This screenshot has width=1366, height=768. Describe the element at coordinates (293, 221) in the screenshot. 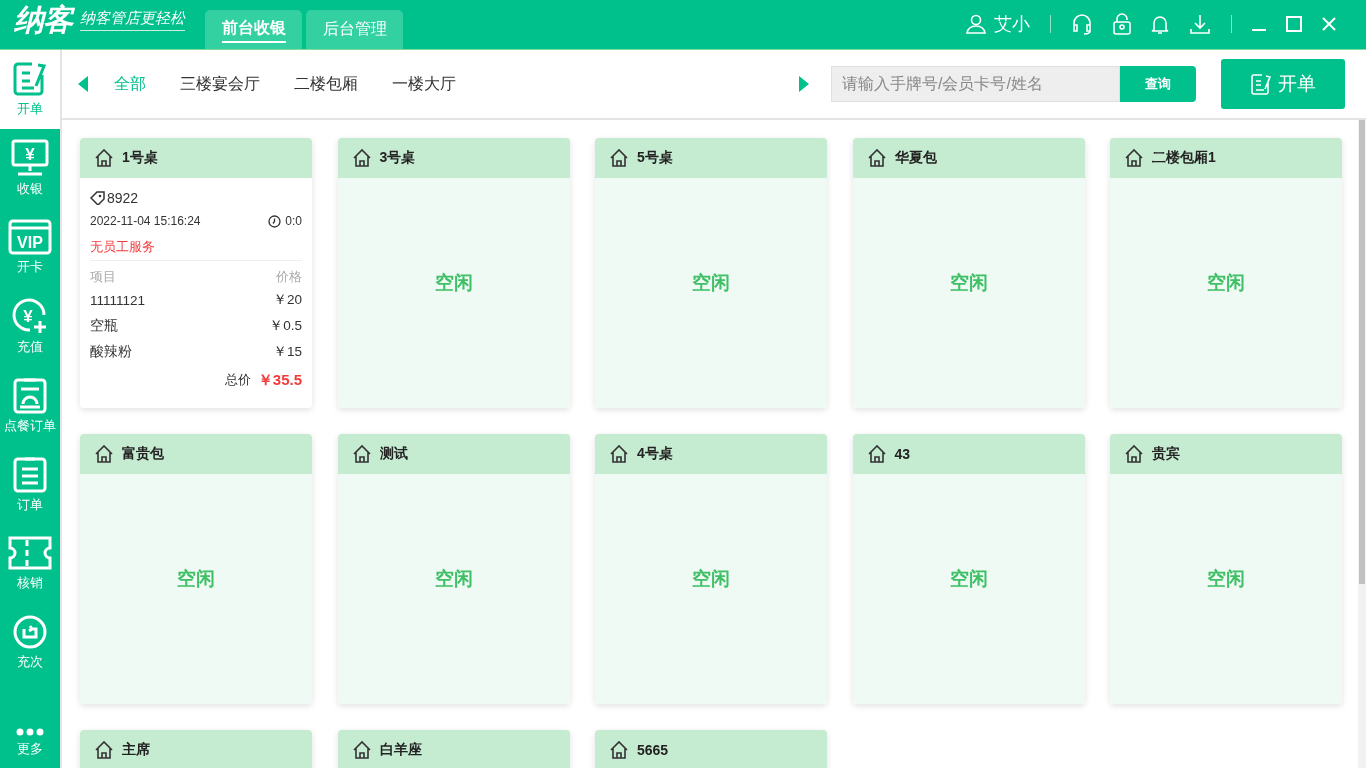

I see `duration: 0:0` at that location.